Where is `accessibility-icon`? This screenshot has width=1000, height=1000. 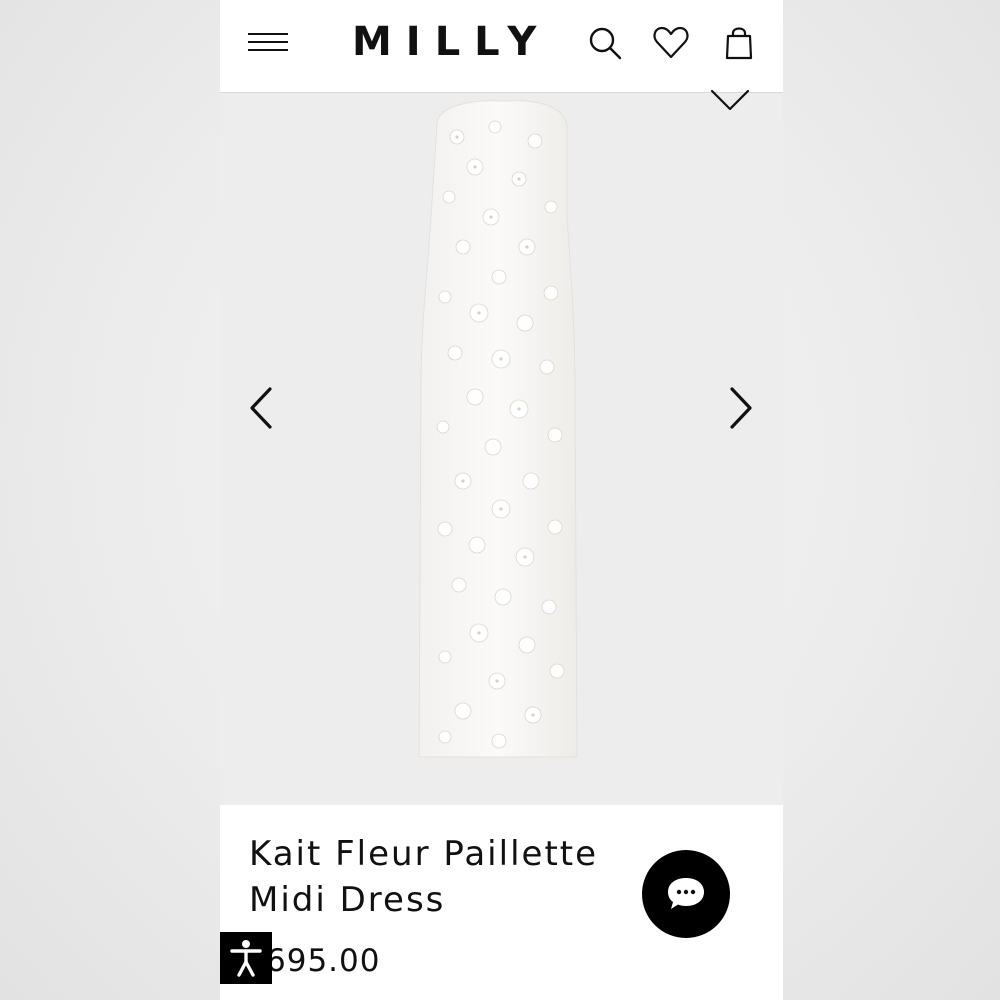 accessibility-icon is located at coordinates (246, 958).